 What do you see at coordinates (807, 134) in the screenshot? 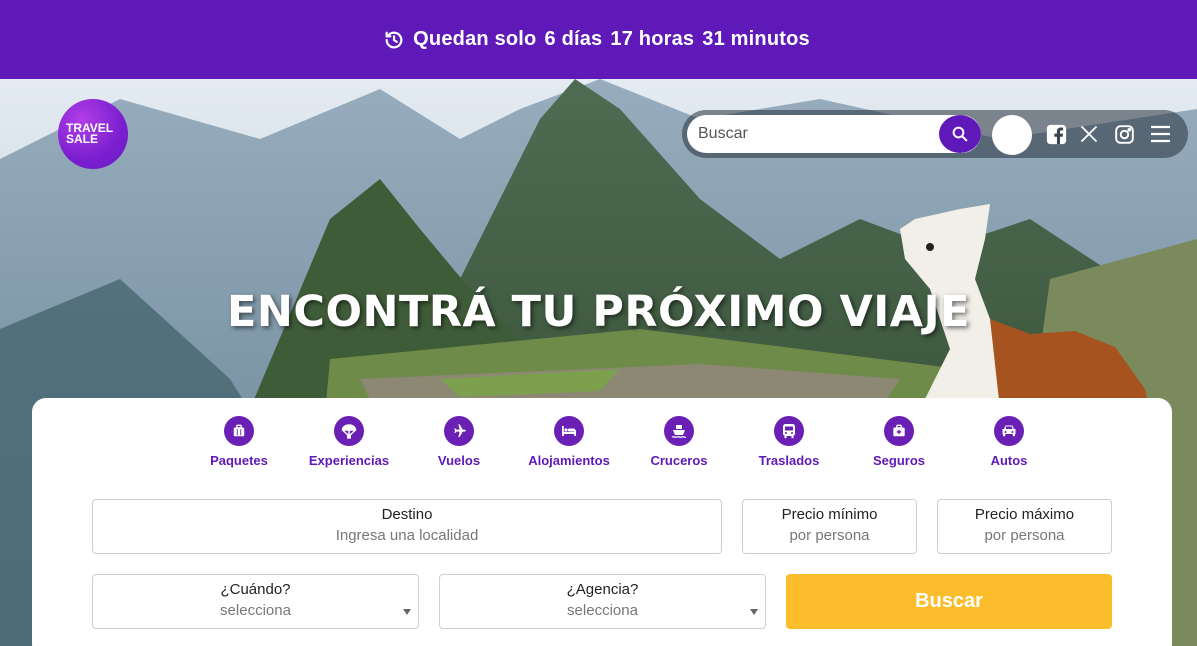
I see `search-input` at bounding box center [807, 134].